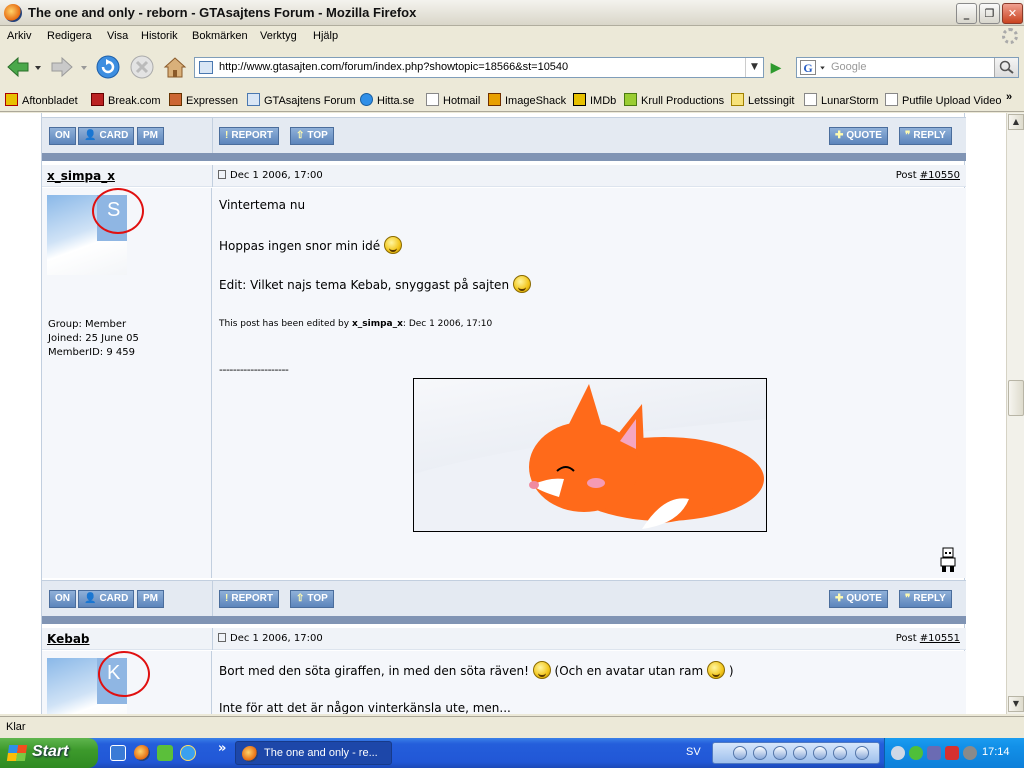 This screenshot has width=1024, height=768. What do you see at coordinates (527, 100) in the screenshot?
I see `bookmark-imageshack: ImageShack` at bounding box center [527, 100].